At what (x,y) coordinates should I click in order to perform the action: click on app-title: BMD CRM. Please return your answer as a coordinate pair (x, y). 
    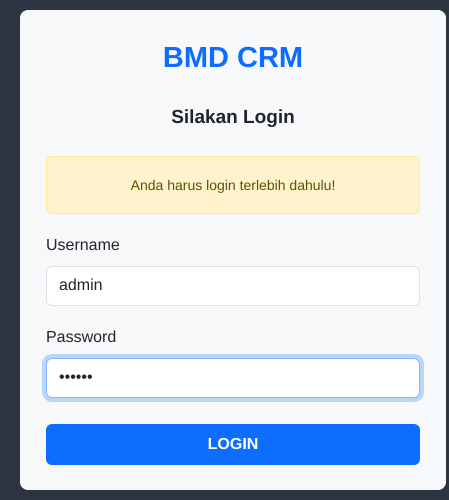
    Looking at the image, I should click on (233, 58).